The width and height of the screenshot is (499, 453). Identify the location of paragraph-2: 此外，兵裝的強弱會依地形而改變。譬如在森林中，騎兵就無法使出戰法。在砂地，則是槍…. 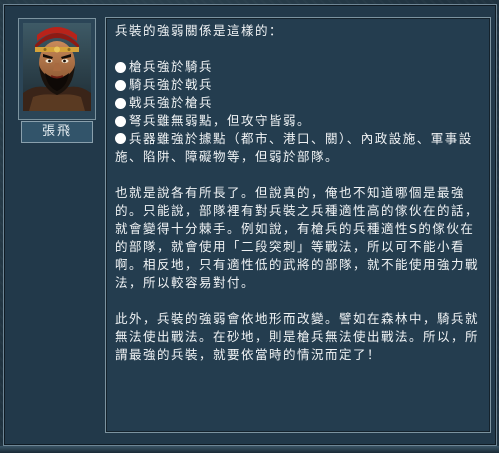
(297, 336).